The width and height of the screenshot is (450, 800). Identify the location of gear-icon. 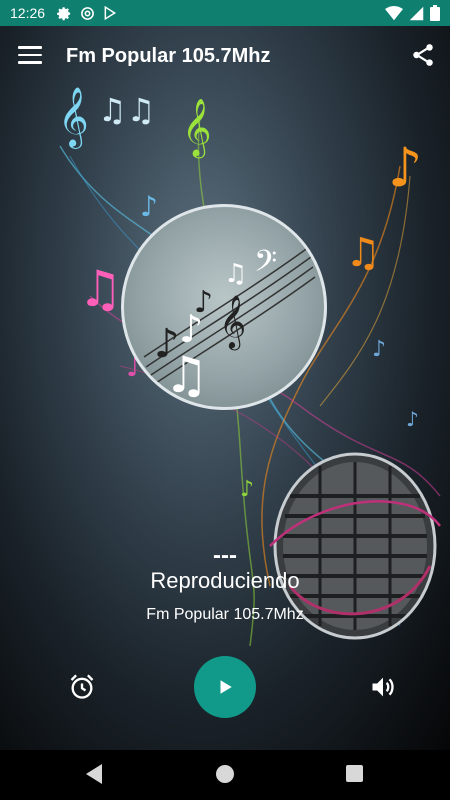
(64, 13).